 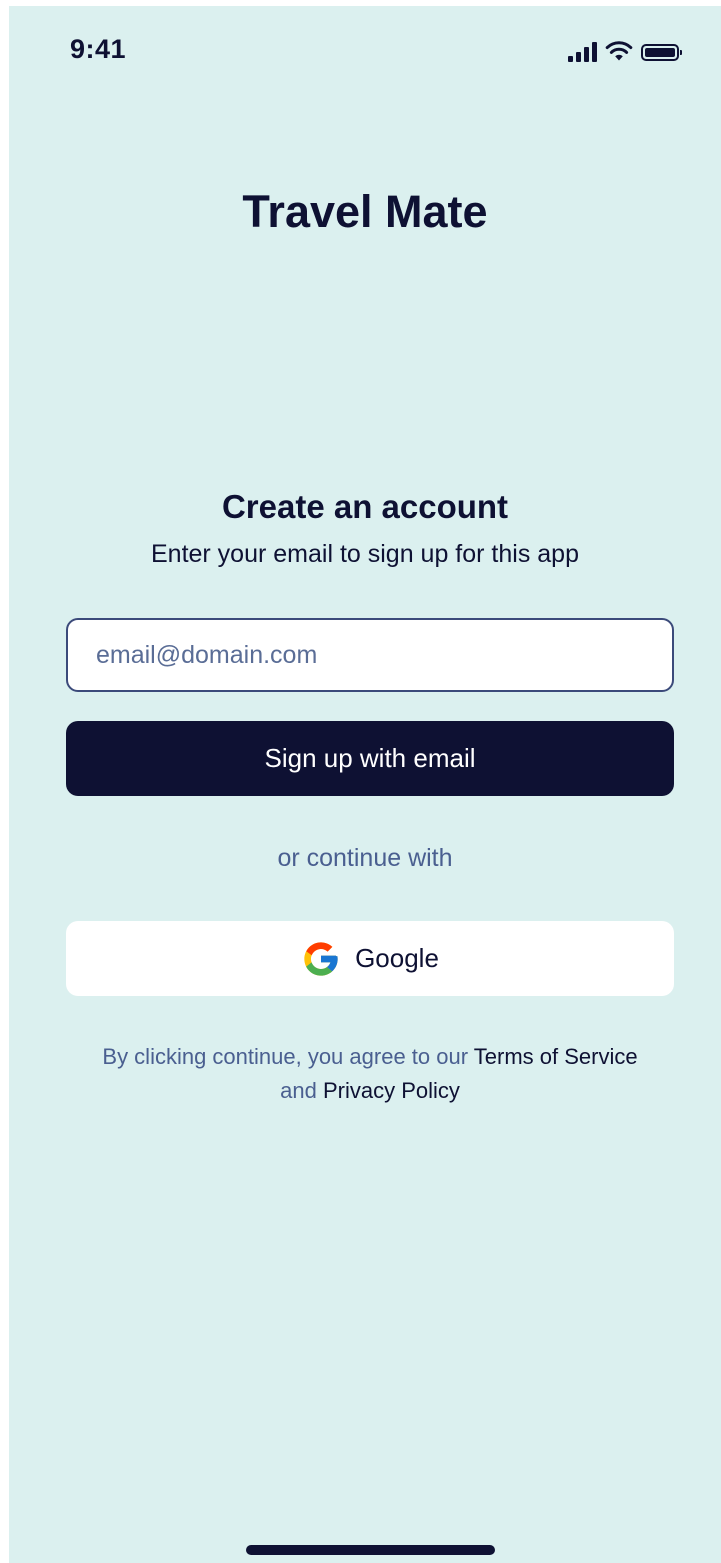 I want to click on battery-icon, so click(x=661, y=52).